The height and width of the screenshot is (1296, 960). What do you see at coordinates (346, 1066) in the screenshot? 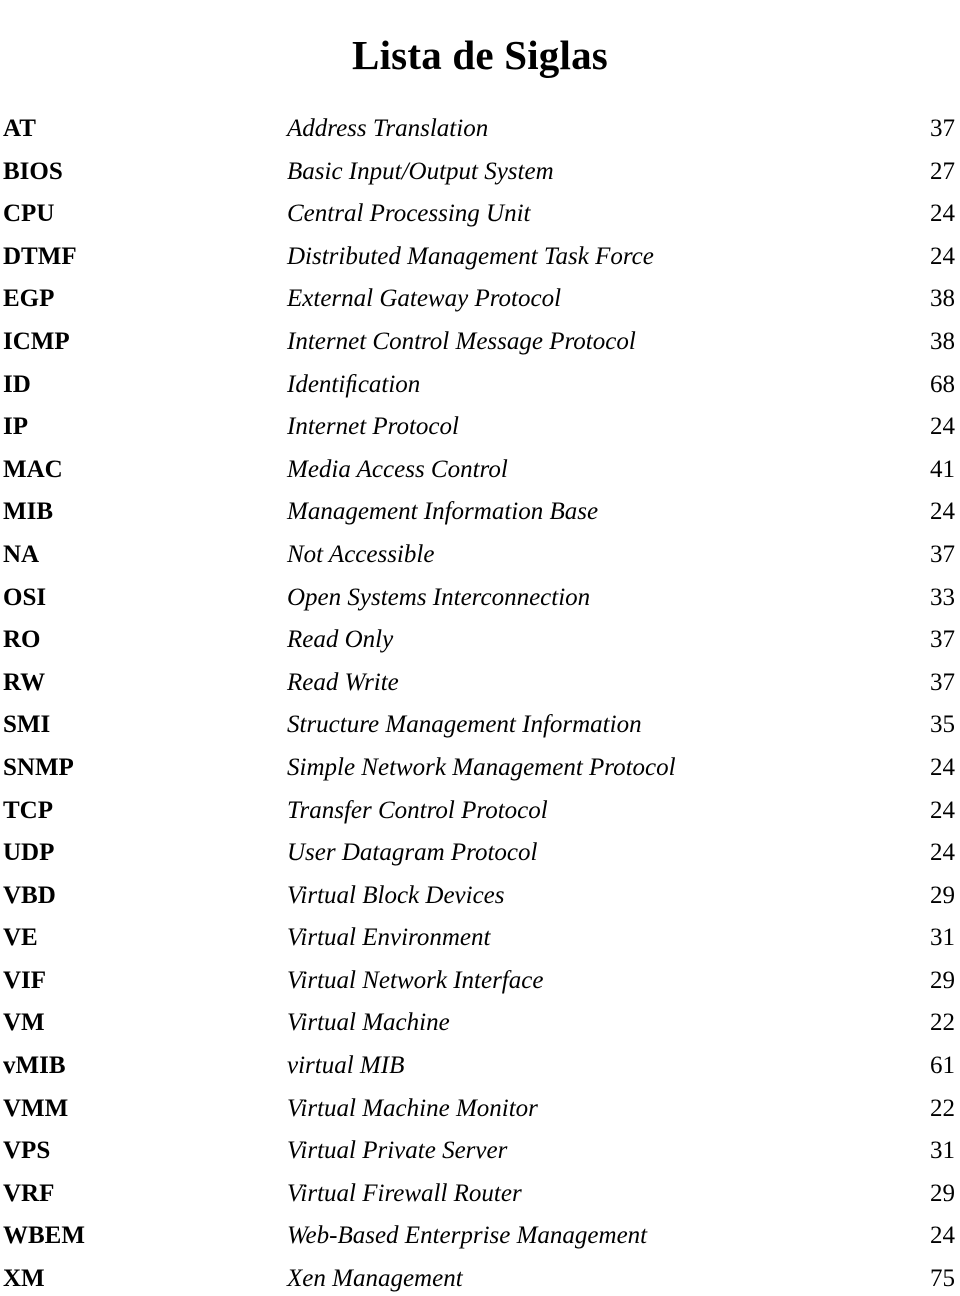
I see `acronym-description: virtual MIB` at bounding box center [346, 1066].